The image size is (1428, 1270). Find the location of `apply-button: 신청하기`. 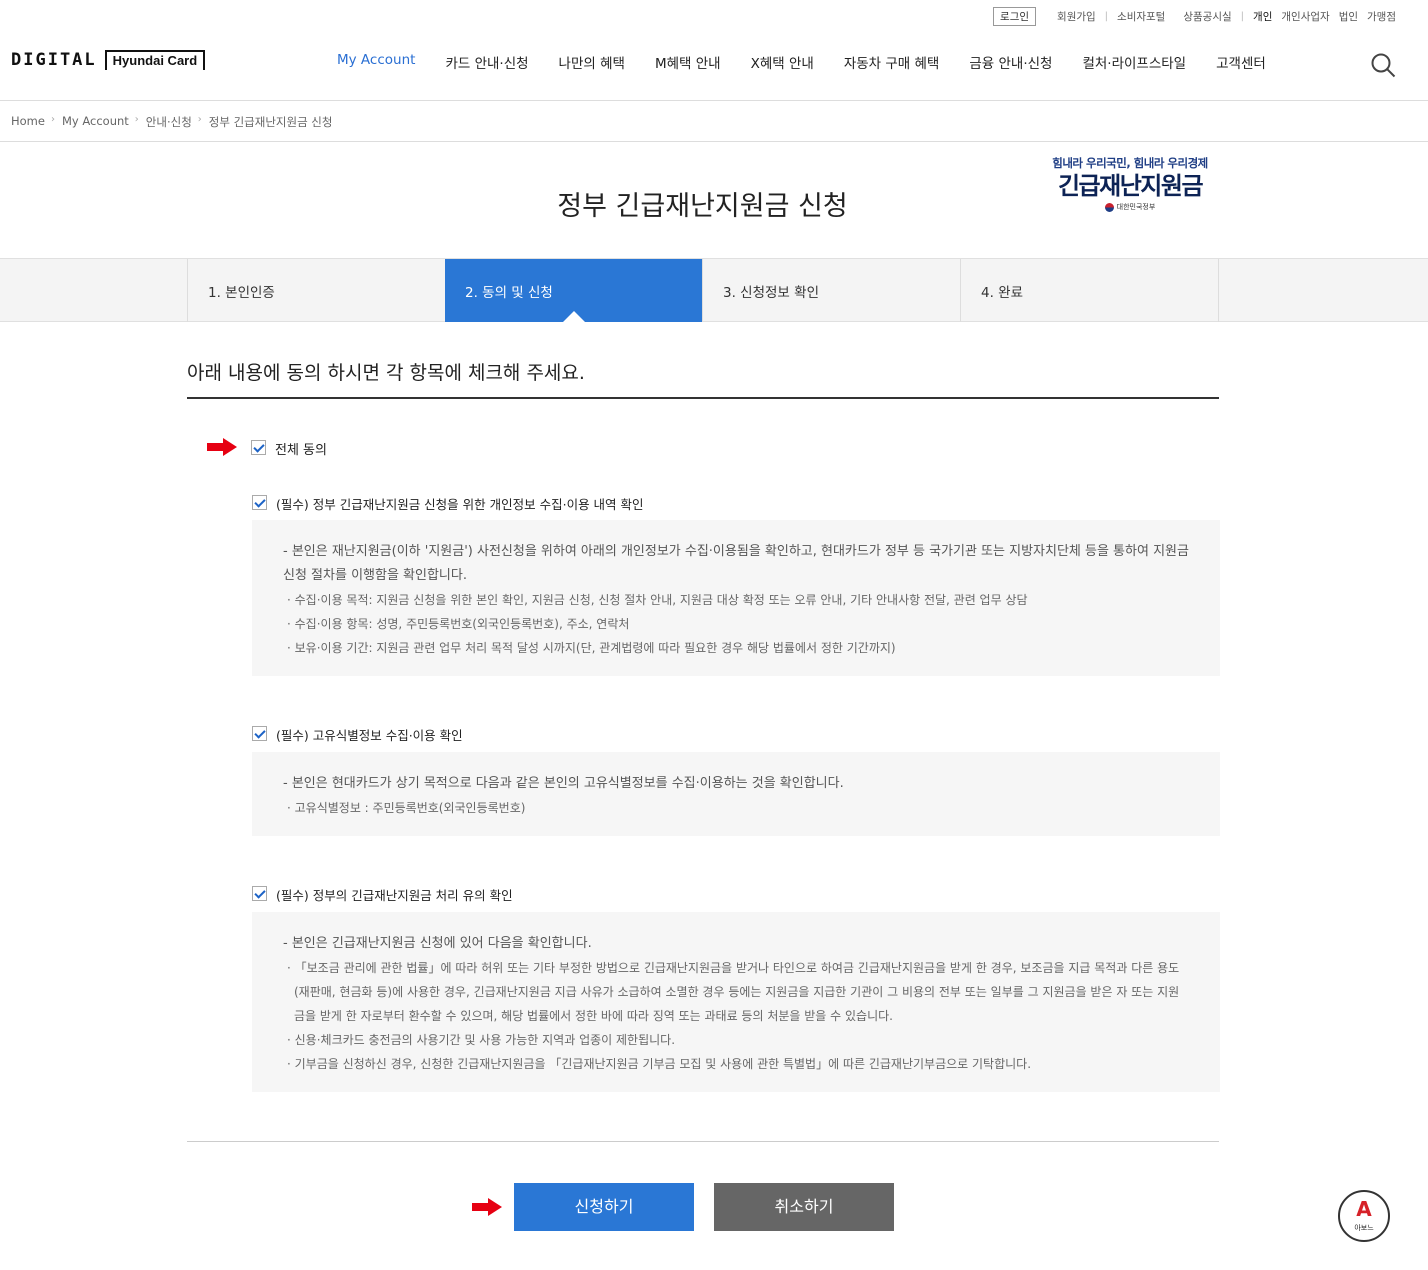

apply-button: 신청하기 is located at coordinates (604, 1207).